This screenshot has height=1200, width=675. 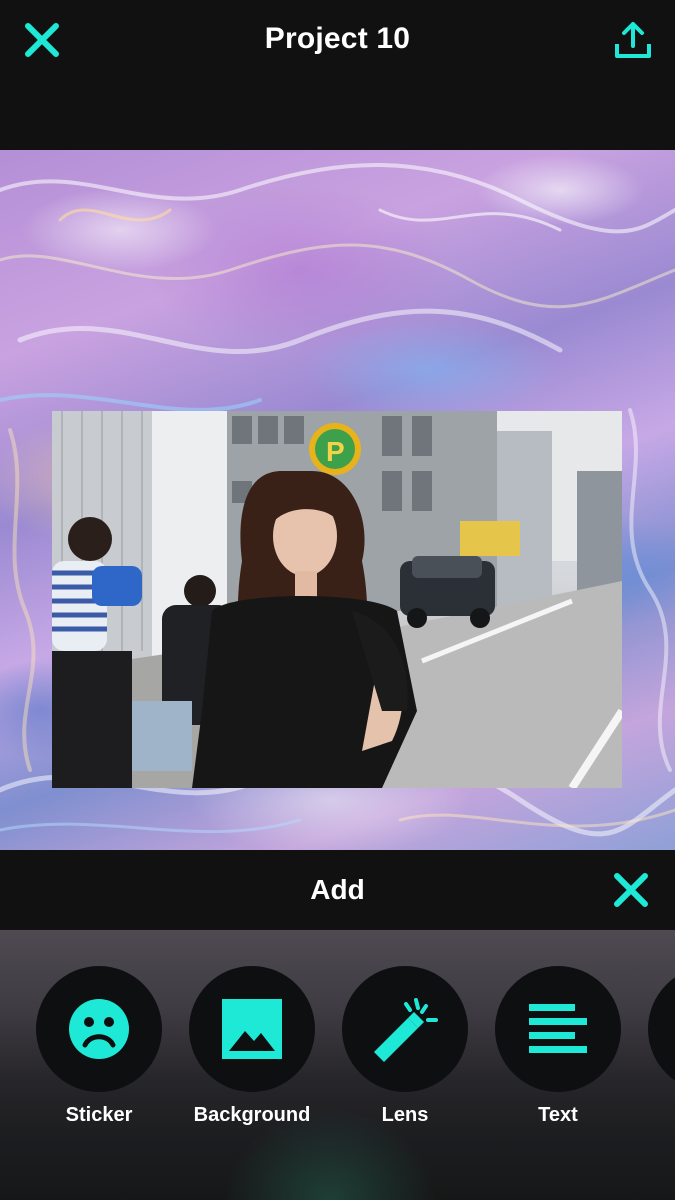 I want to click on next-tool-button-partial, so click(x=661, y=1029).